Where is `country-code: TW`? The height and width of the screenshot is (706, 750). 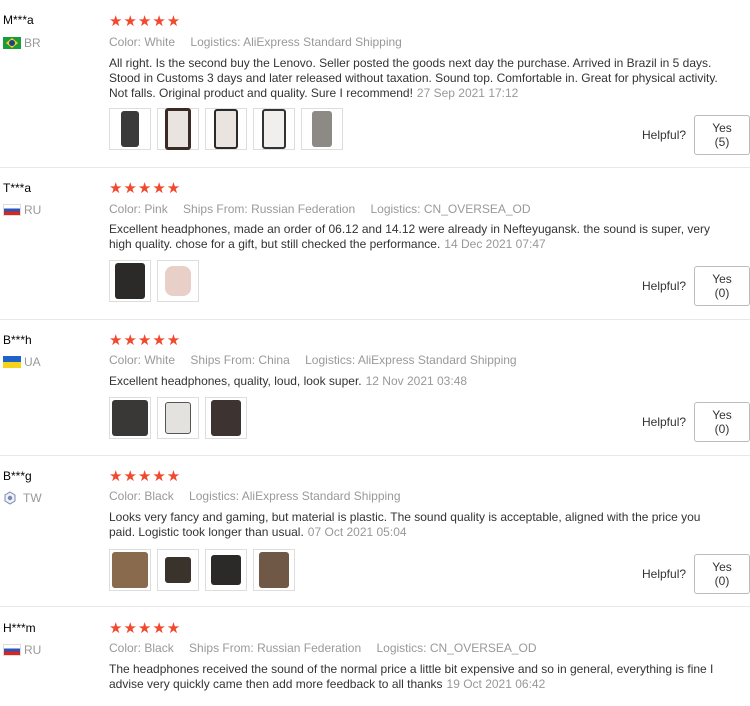
country-code: TW is located at coordinates (32, 498).